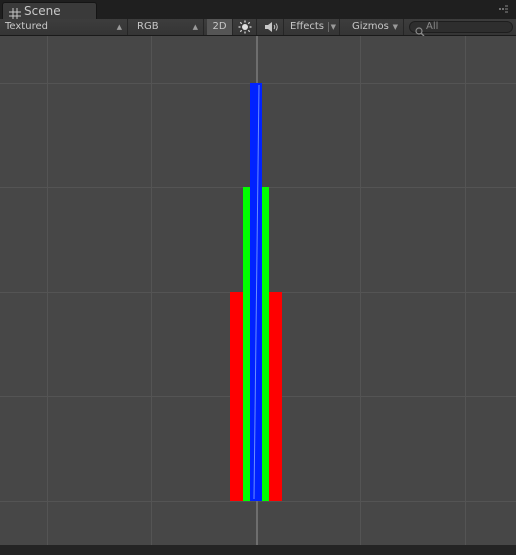 Image resolution: width=516 pixels, height=555 pixels. I want to click on tab-scene: Scene, so click(49, 11).